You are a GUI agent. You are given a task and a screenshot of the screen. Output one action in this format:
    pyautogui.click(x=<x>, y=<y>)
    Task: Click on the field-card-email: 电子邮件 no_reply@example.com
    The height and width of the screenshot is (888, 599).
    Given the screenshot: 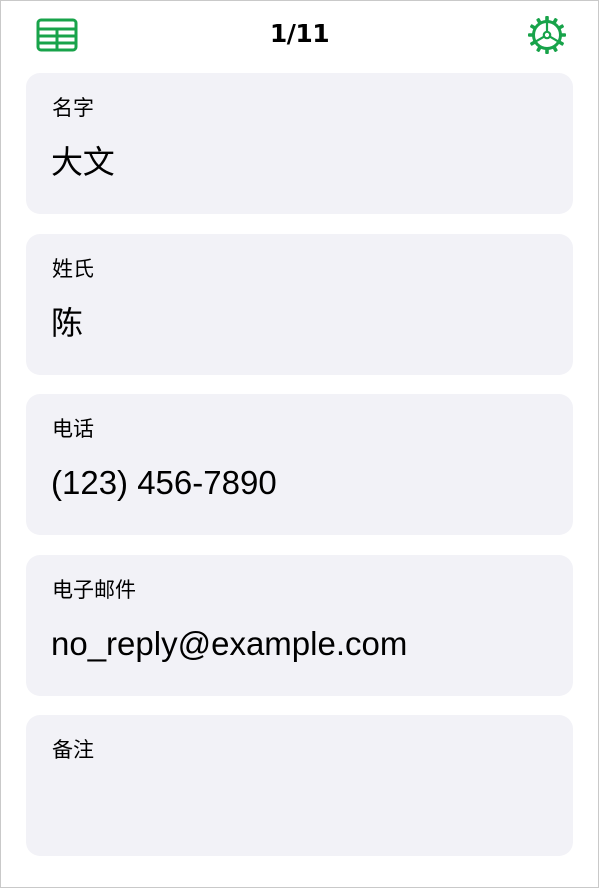 What is the action you would take?
    pyautogui.click(x=299, y=625)
    